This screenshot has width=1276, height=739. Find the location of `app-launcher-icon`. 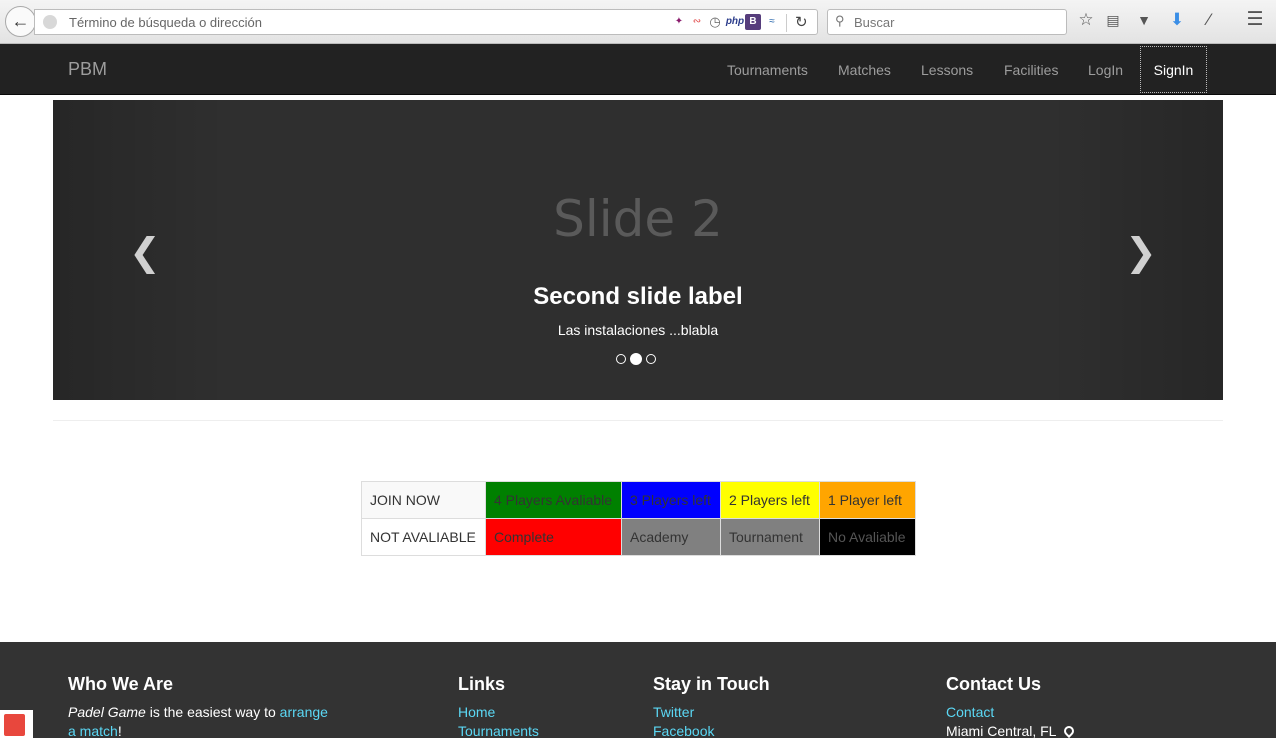

app-launcher-icon is located at coordinates (16, 724).